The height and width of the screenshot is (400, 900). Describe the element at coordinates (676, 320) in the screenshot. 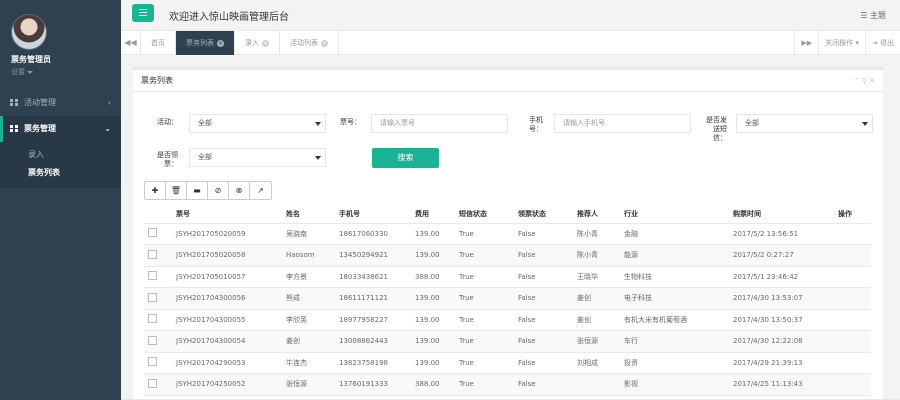

I see `table-cell-industry: 有机大米有机葡萄酒` at that location.